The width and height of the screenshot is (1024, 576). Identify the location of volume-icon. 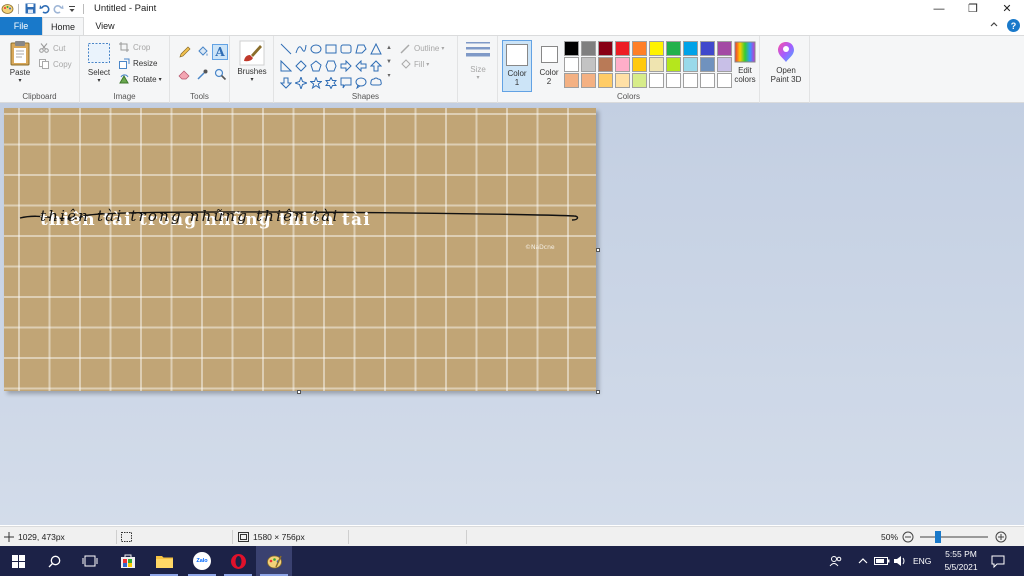
(900, 561).